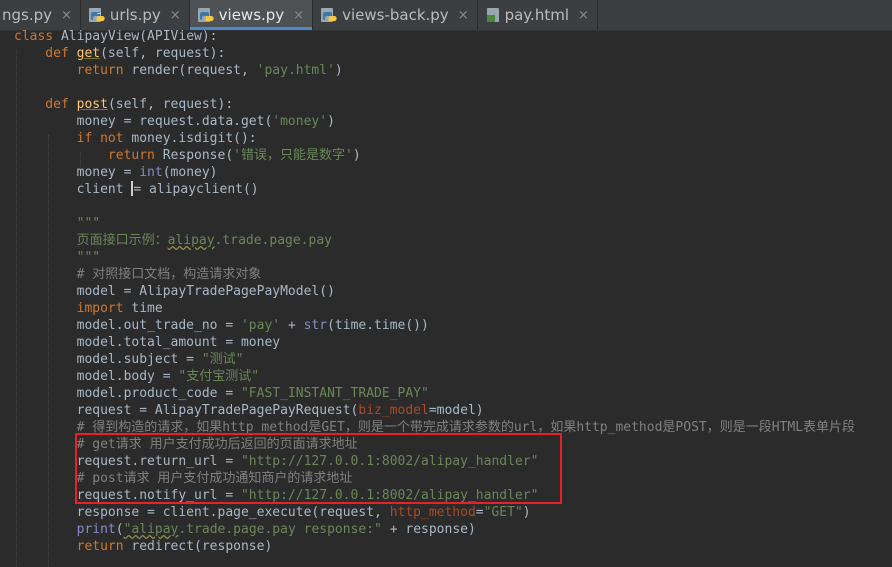  What do you see at coordinates (137, 376) in the screenshot?
I see `code-line: model.body = "支付宝测试"` at bounding box center [137, 376].